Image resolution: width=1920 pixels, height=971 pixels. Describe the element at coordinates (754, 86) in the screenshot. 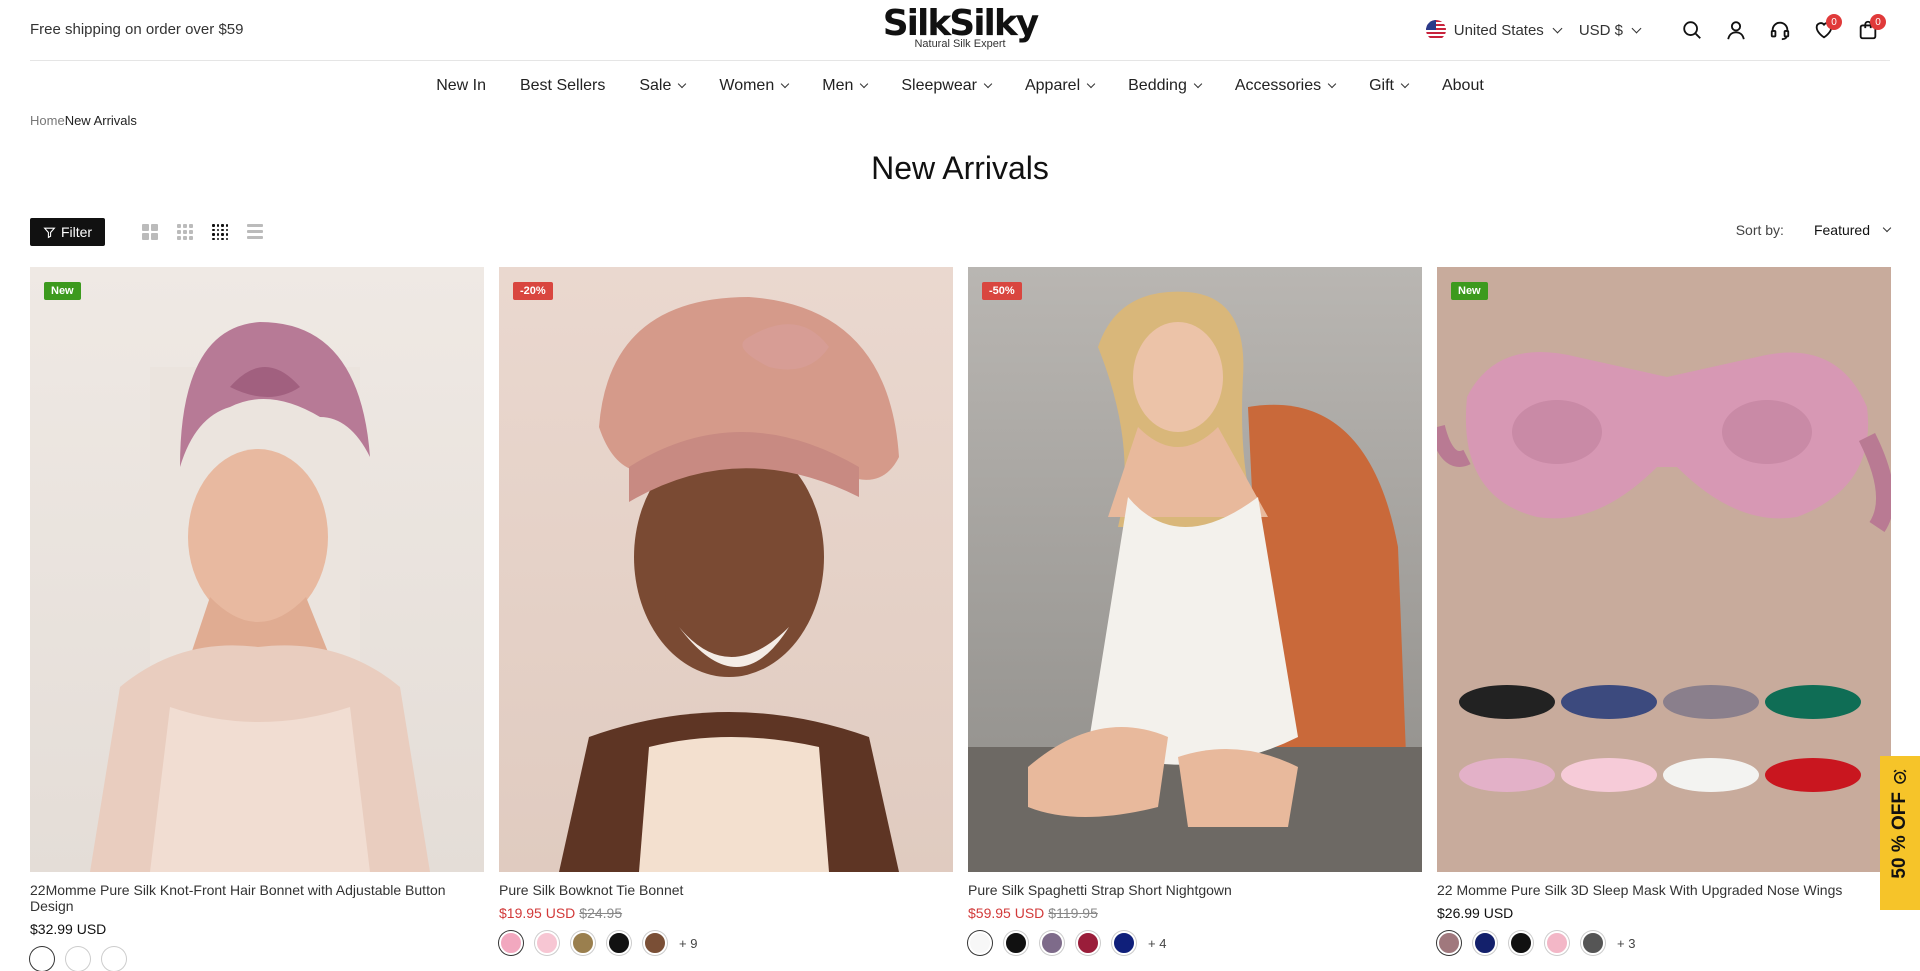

I see `nav-item-women: Women` at that location.